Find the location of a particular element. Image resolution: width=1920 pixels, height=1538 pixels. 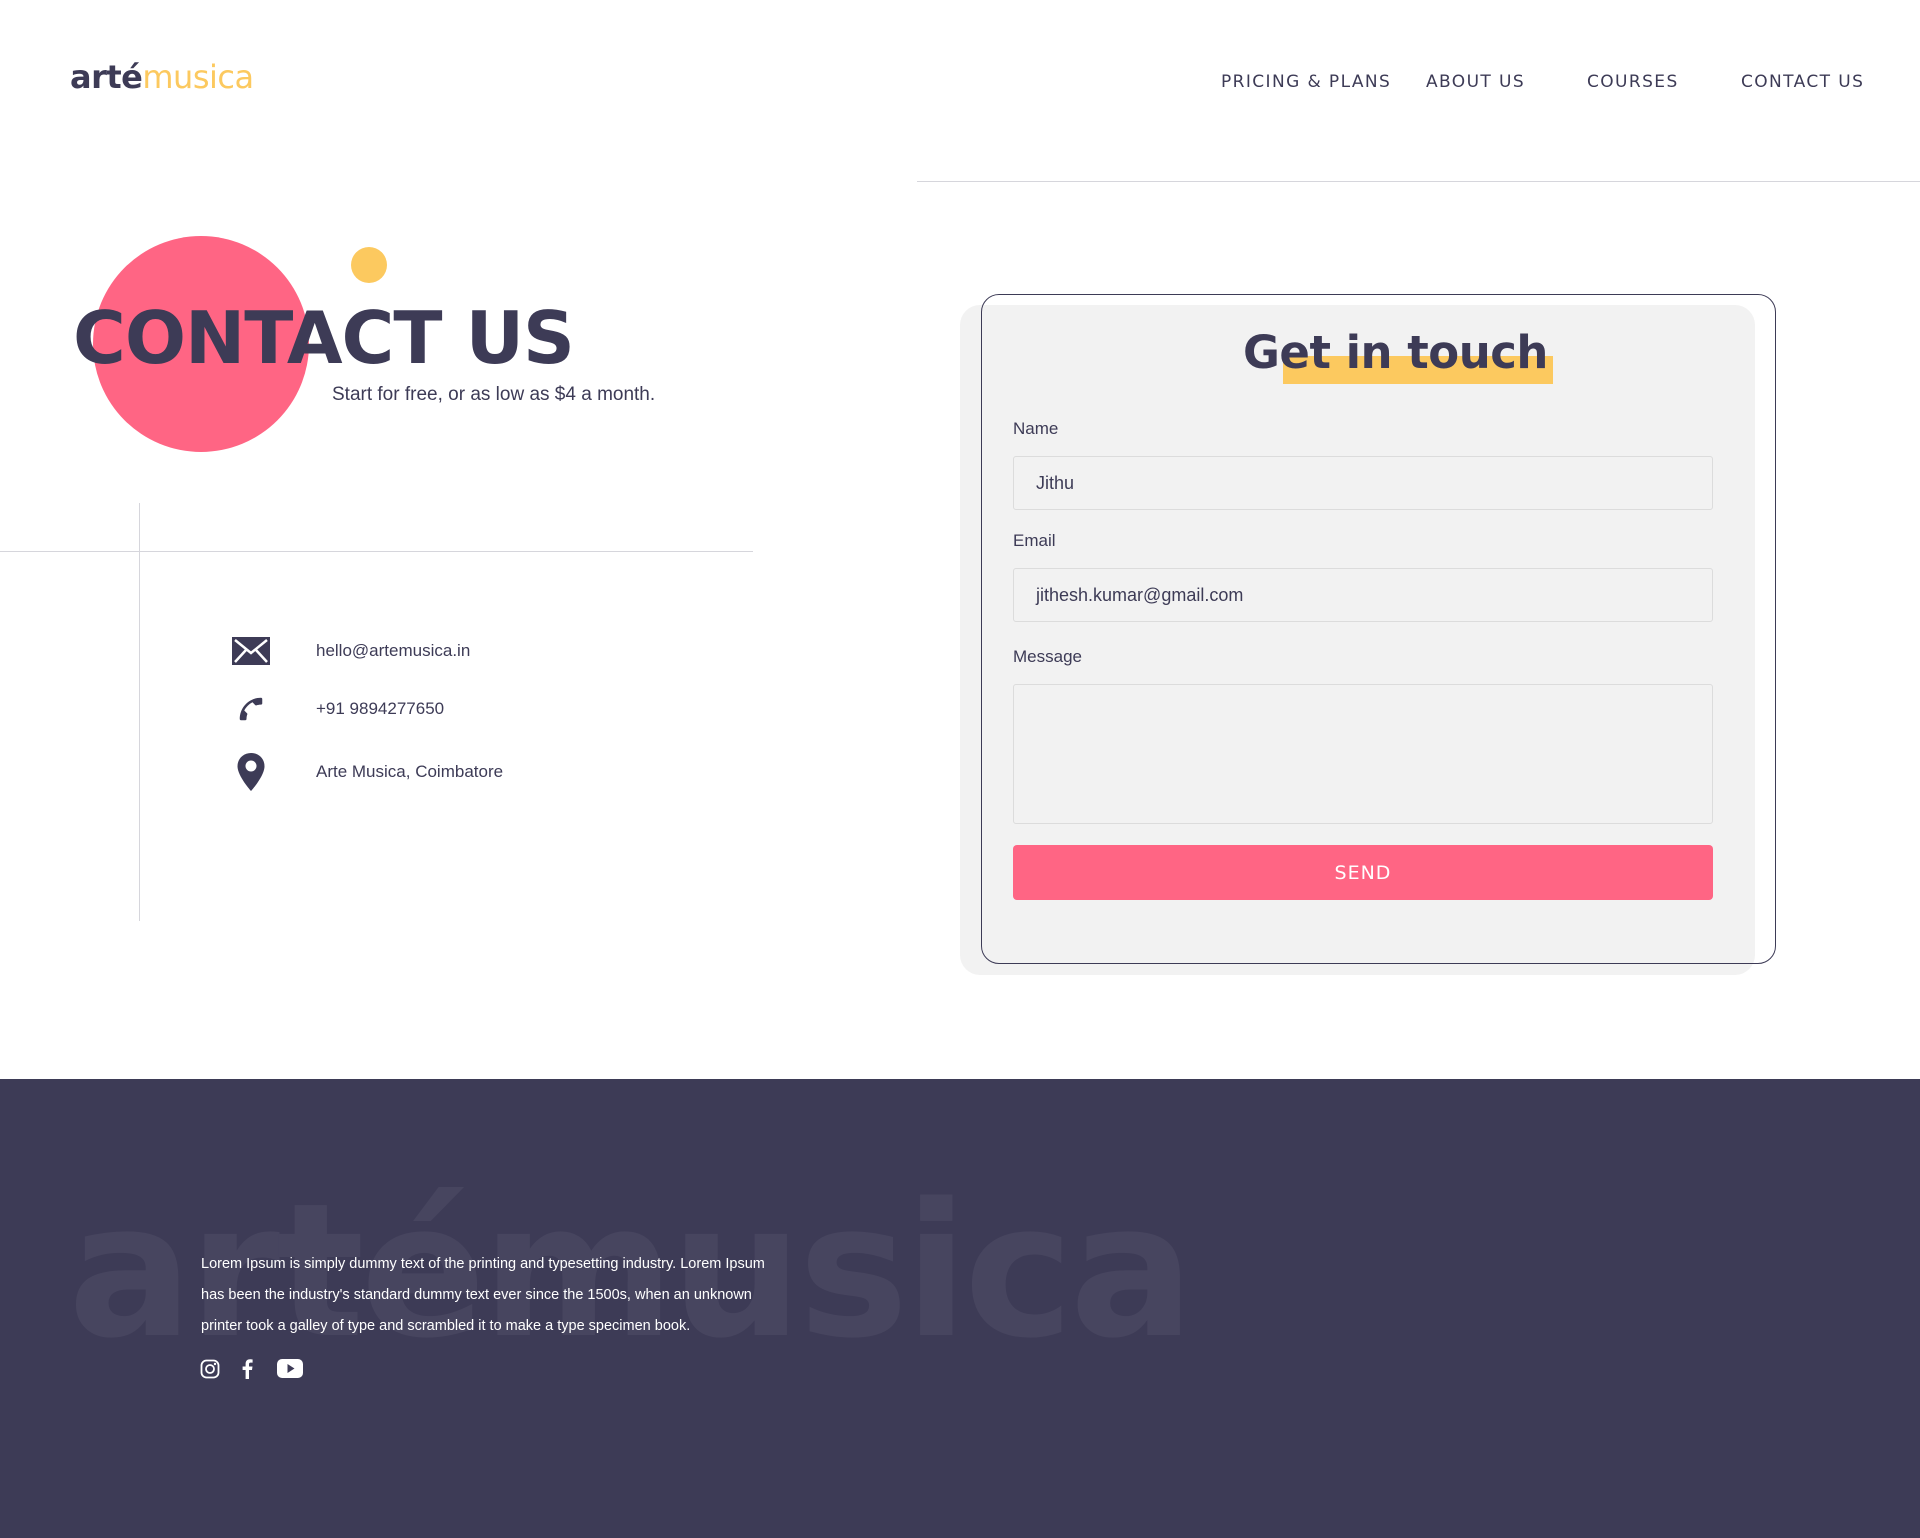

phone-icon is located at coordinates (251, 709).